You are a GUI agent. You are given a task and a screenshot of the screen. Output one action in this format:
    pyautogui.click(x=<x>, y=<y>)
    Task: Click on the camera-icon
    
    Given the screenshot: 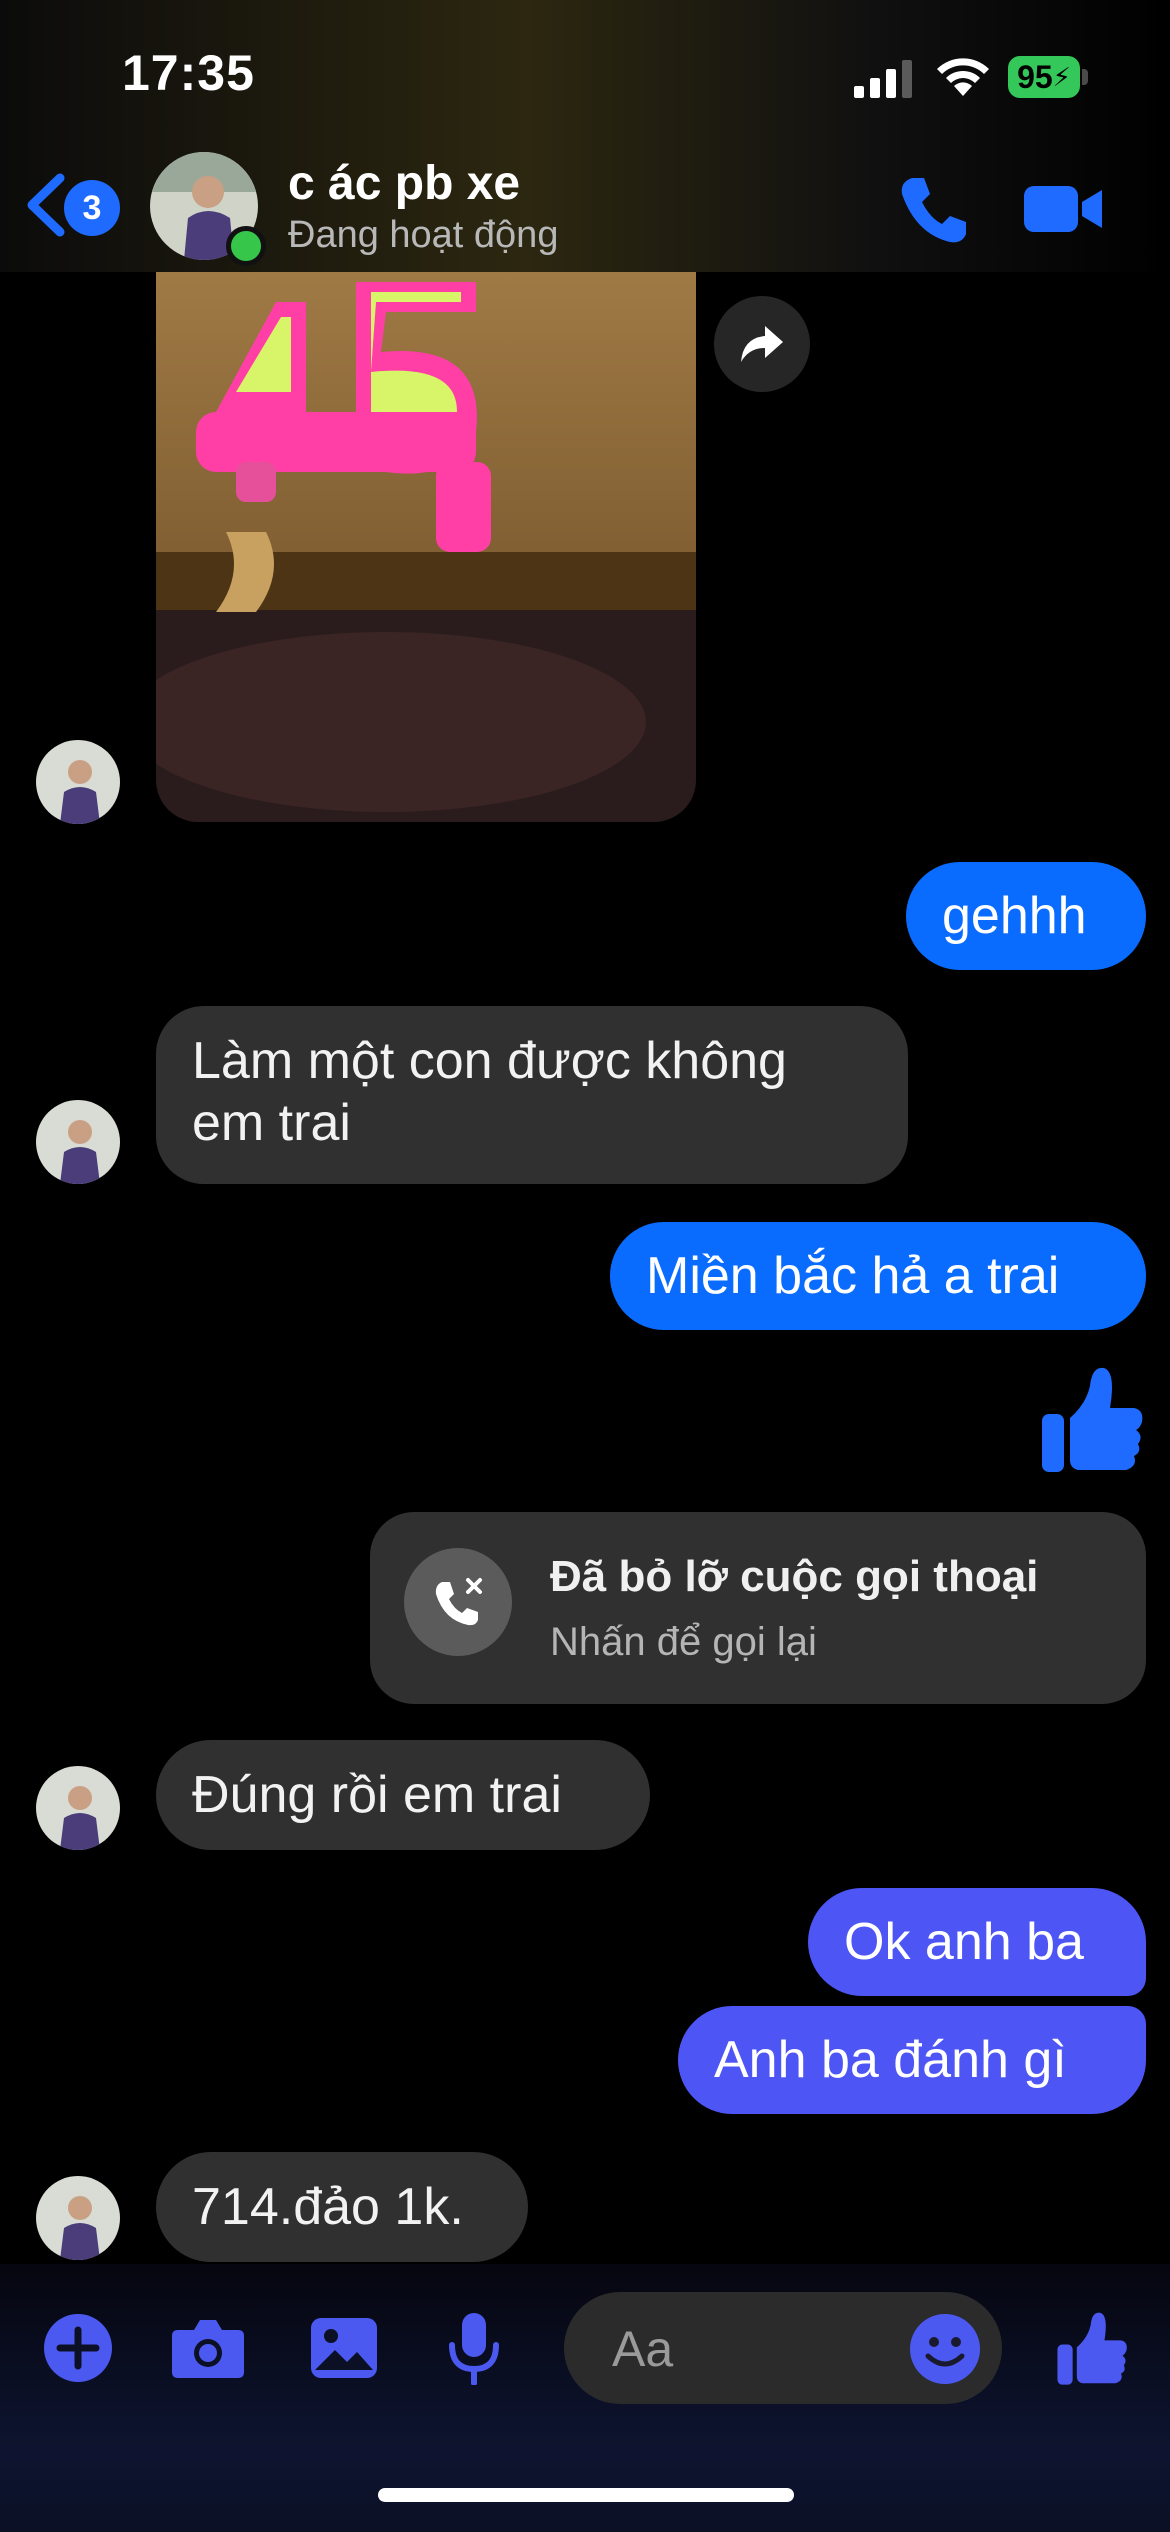 What is the action you would take?
    pyautogui.click(x=208, y=2349)
    